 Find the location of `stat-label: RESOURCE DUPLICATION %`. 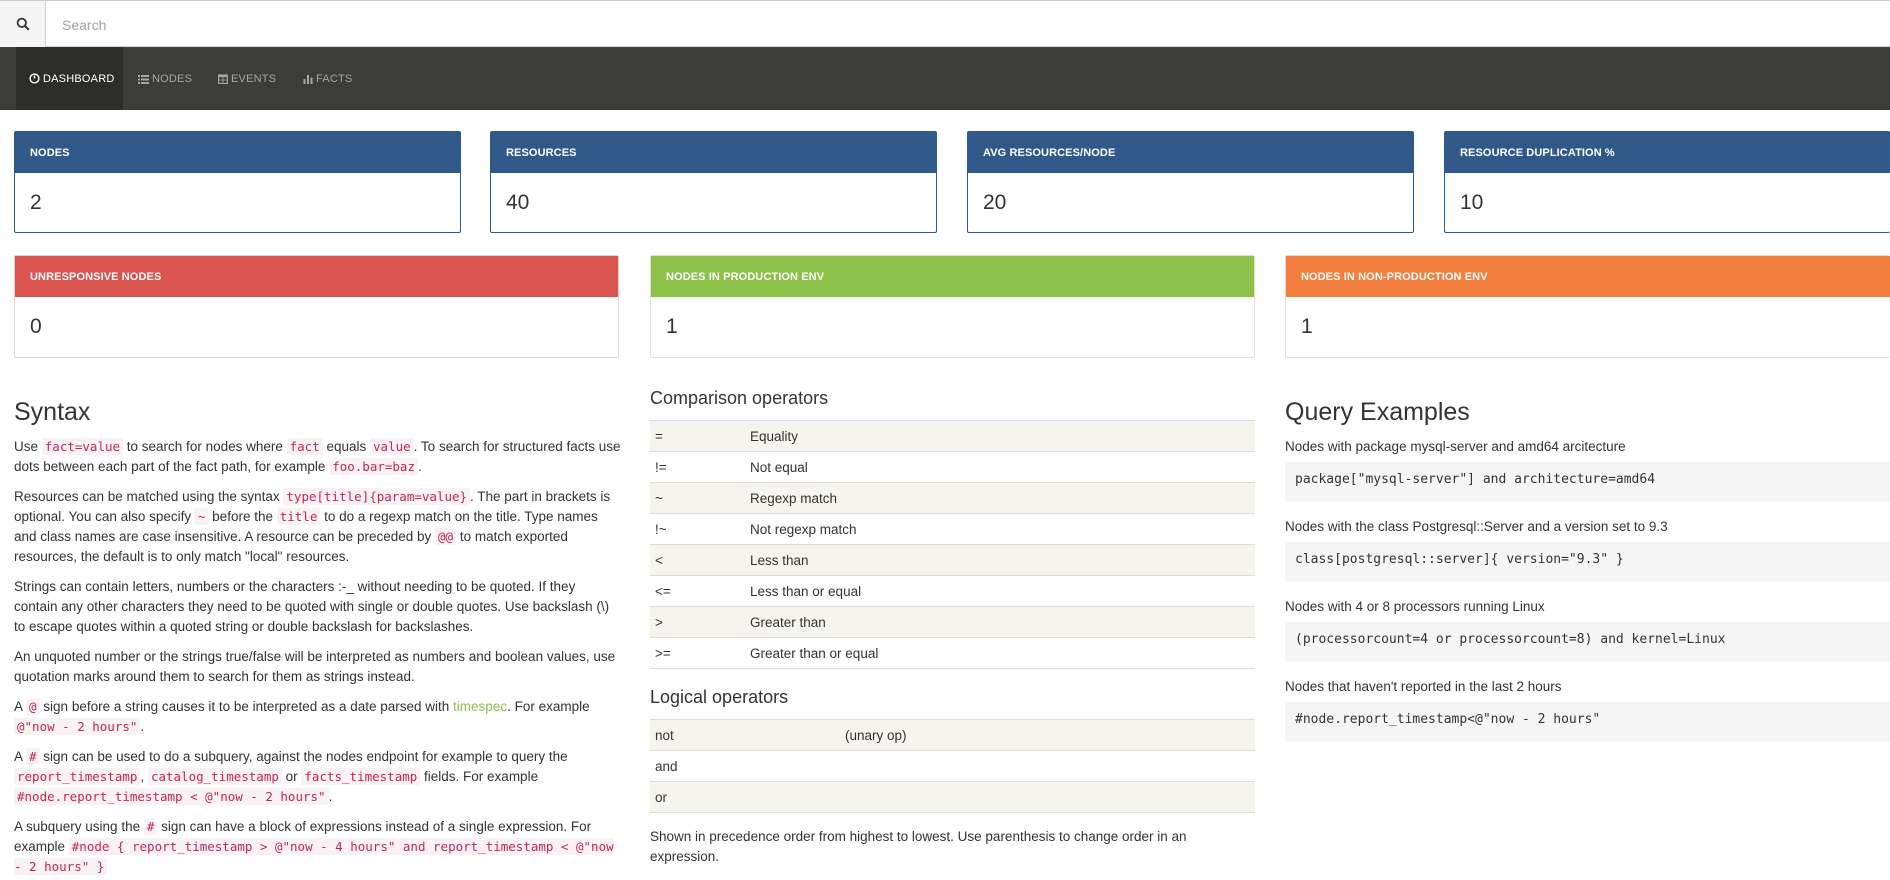

stat-label: RESOURCE DUPLICATION % is located at coordinates (1667, 152).